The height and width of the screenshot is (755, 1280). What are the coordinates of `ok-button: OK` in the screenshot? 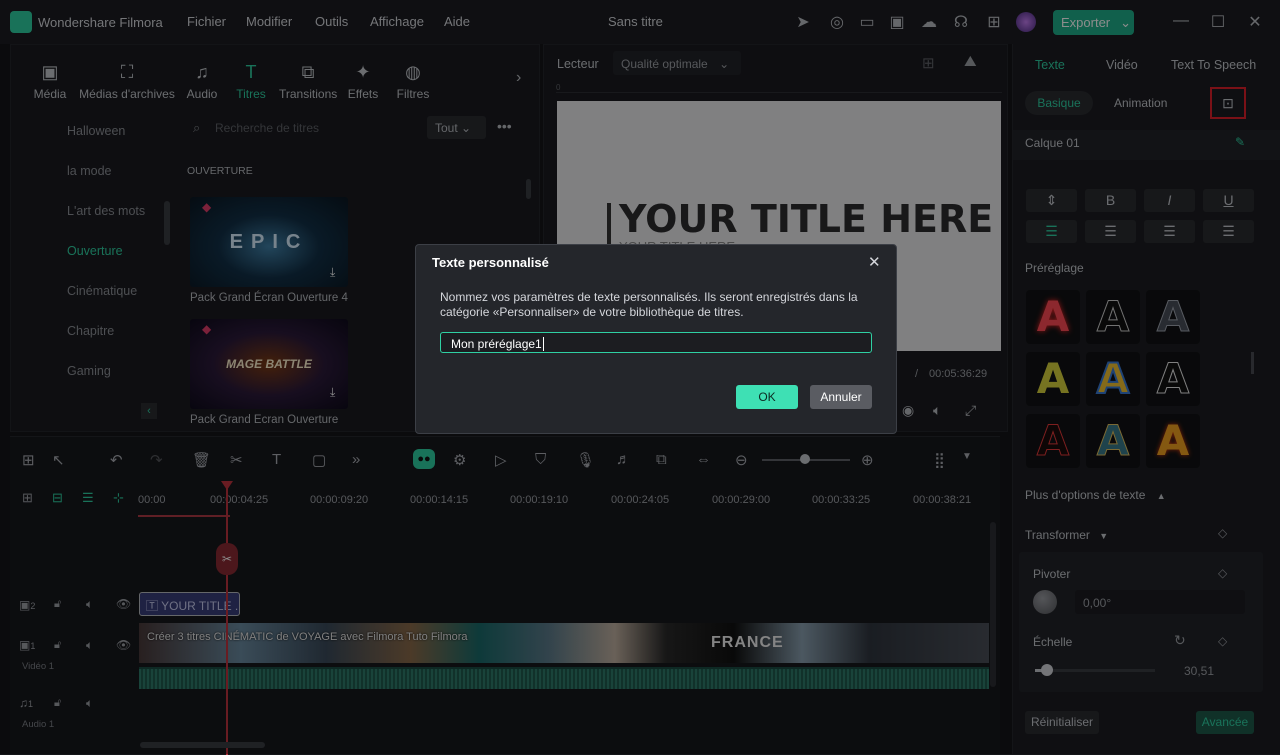 It's located at (767, 397).